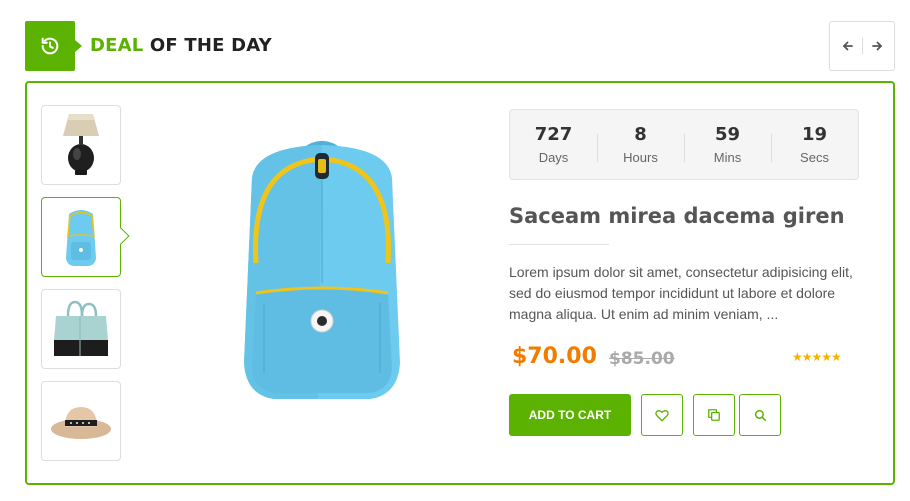  Describe the element at coordinates (553, 134) in the screenshot. I see `countdown-value: 727` at that location.